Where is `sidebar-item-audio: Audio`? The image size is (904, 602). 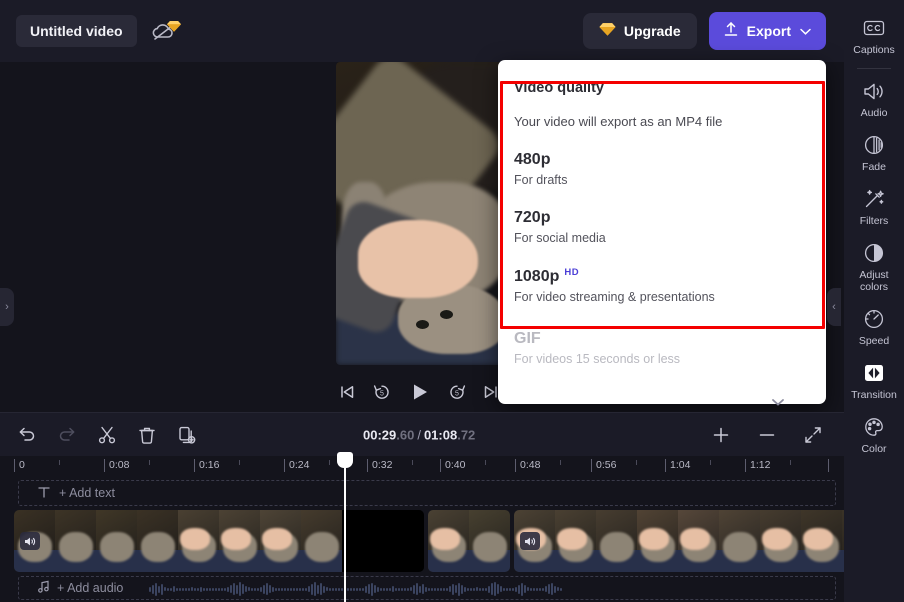 sidebar-item-audio: Audio is located at coordinates (874, 98).